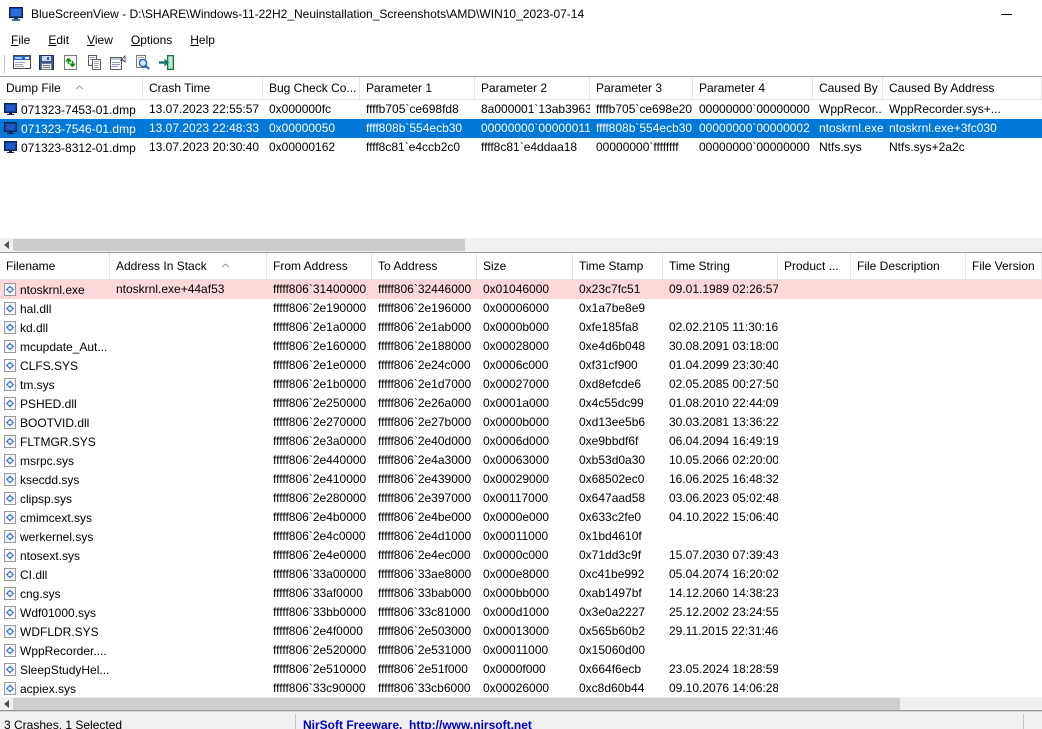 The width and height of the screenshot is (1042, 729). What do you see at coordinates (202, 40) in the screenshot?
I see `menu-item-help: Help` at bounding box center [202, 40].